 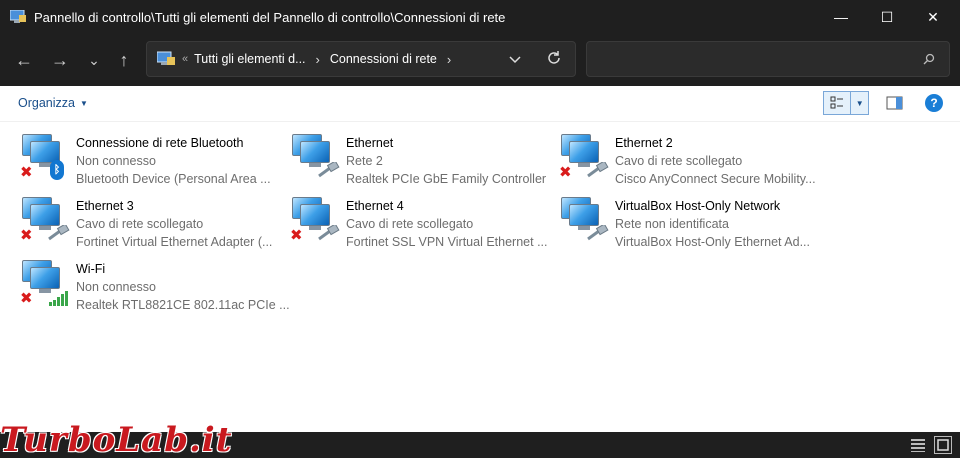 I want to click on organize-button: Organizza ▼, so click(x=53, y=103).